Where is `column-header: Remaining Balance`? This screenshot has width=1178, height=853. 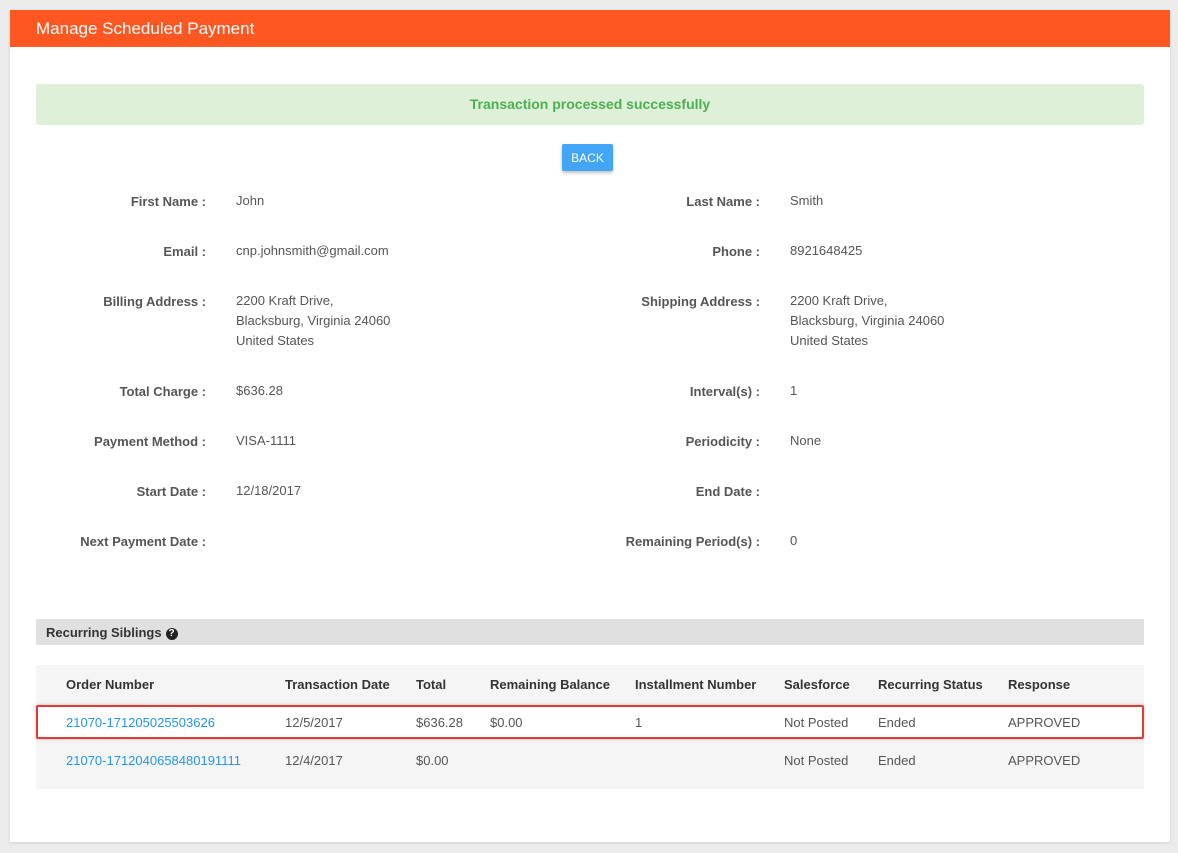 column-header: Remaining Balance is located at coordinates (550, 684).